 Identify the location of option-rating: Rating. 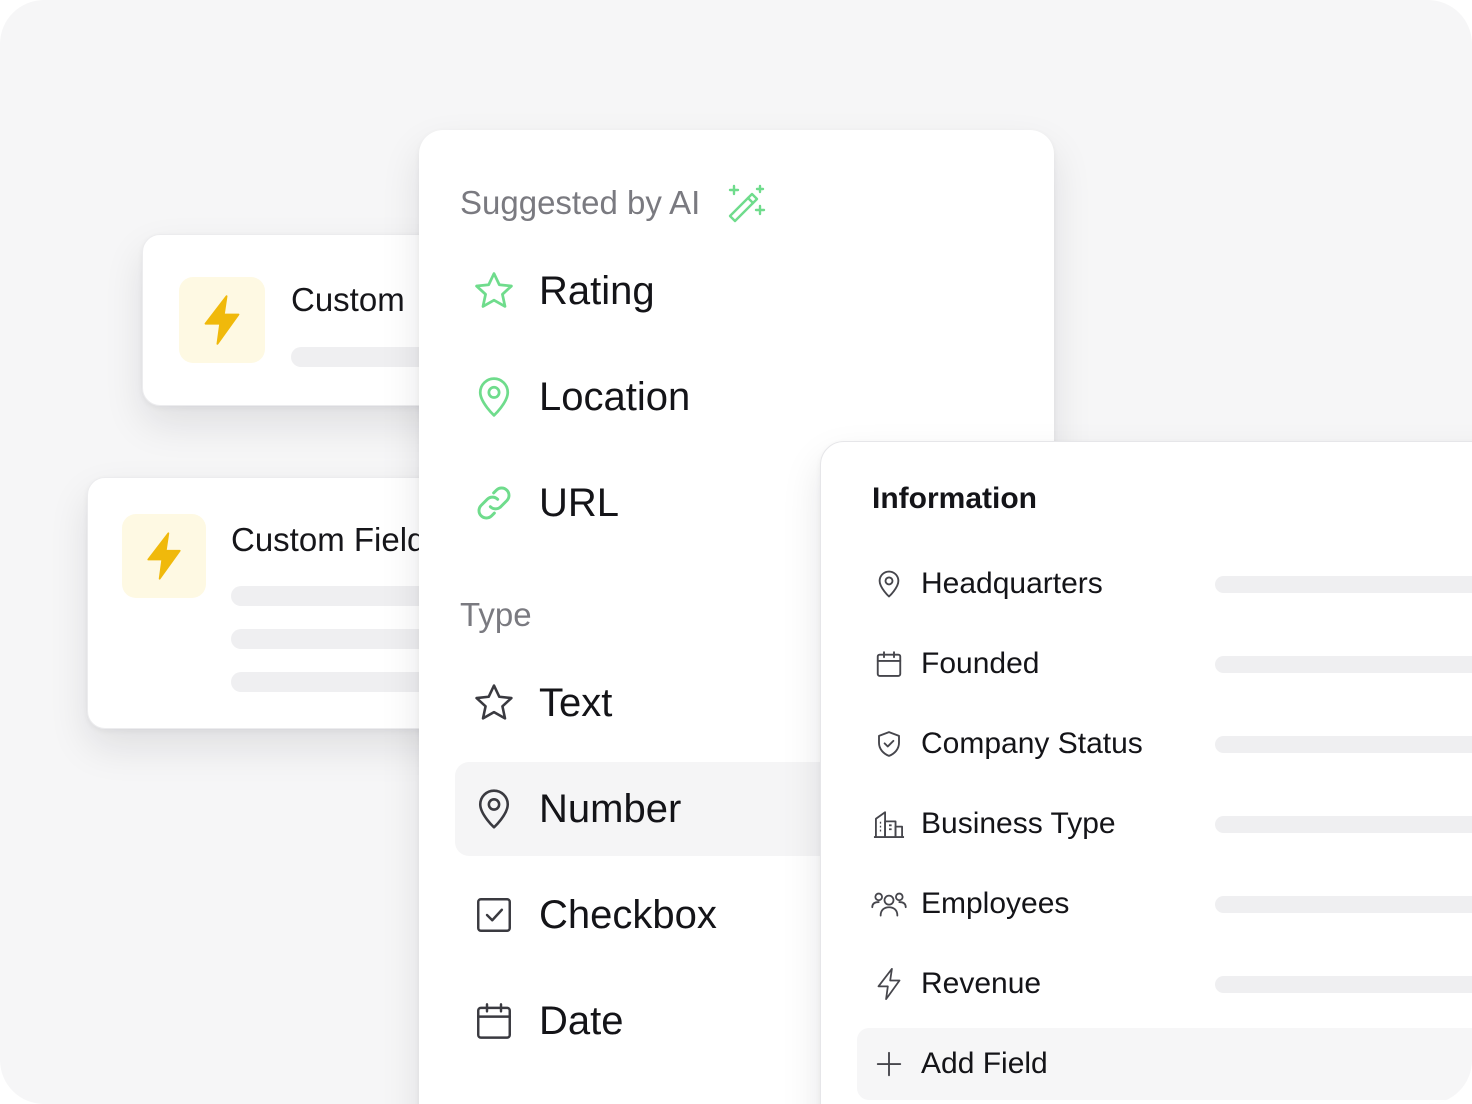
(645, 291).